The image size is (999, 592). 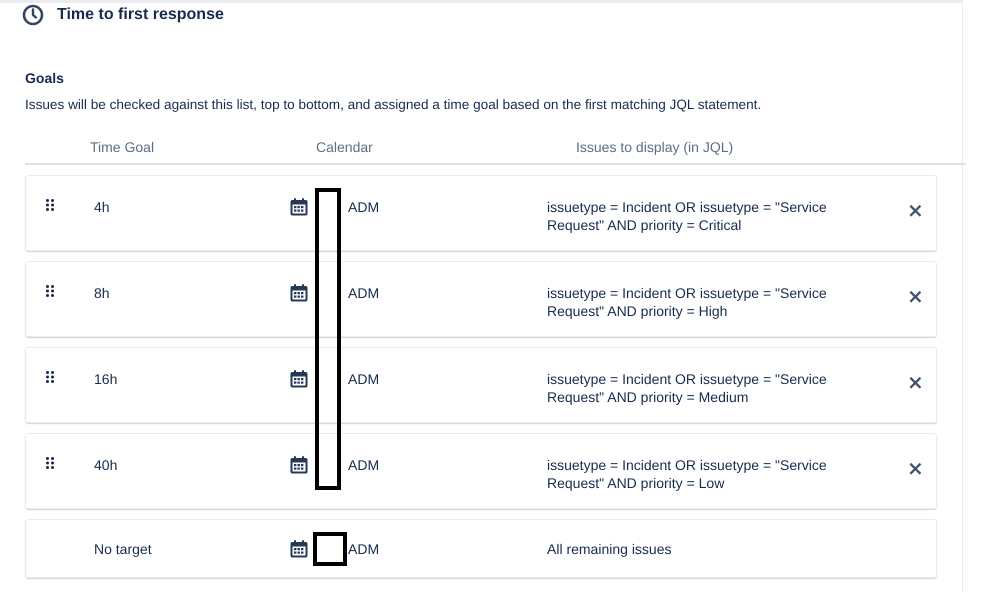 I want to click on time-goal-text: 8h, so click(x=102, y=293).